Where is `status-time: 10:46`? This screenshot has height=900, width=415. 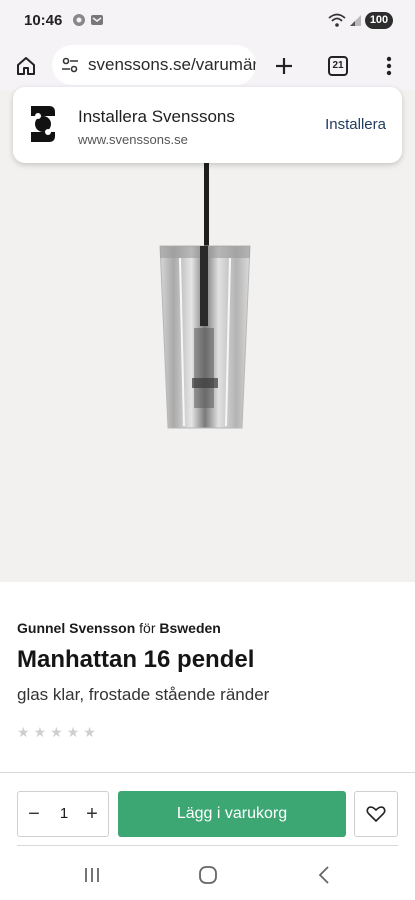 status-time: 10:46 is located at coordinates (43, 20).